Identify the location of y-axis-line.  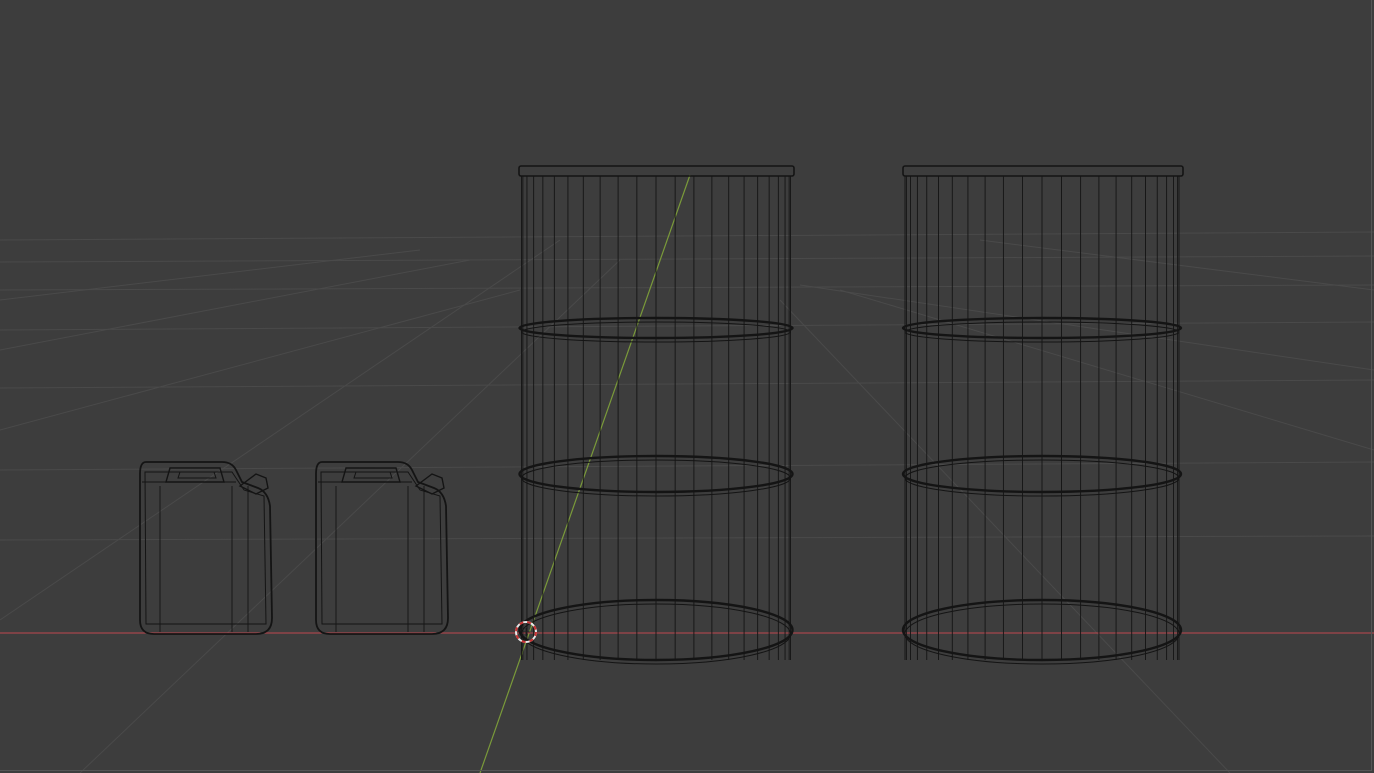
(585, 473).